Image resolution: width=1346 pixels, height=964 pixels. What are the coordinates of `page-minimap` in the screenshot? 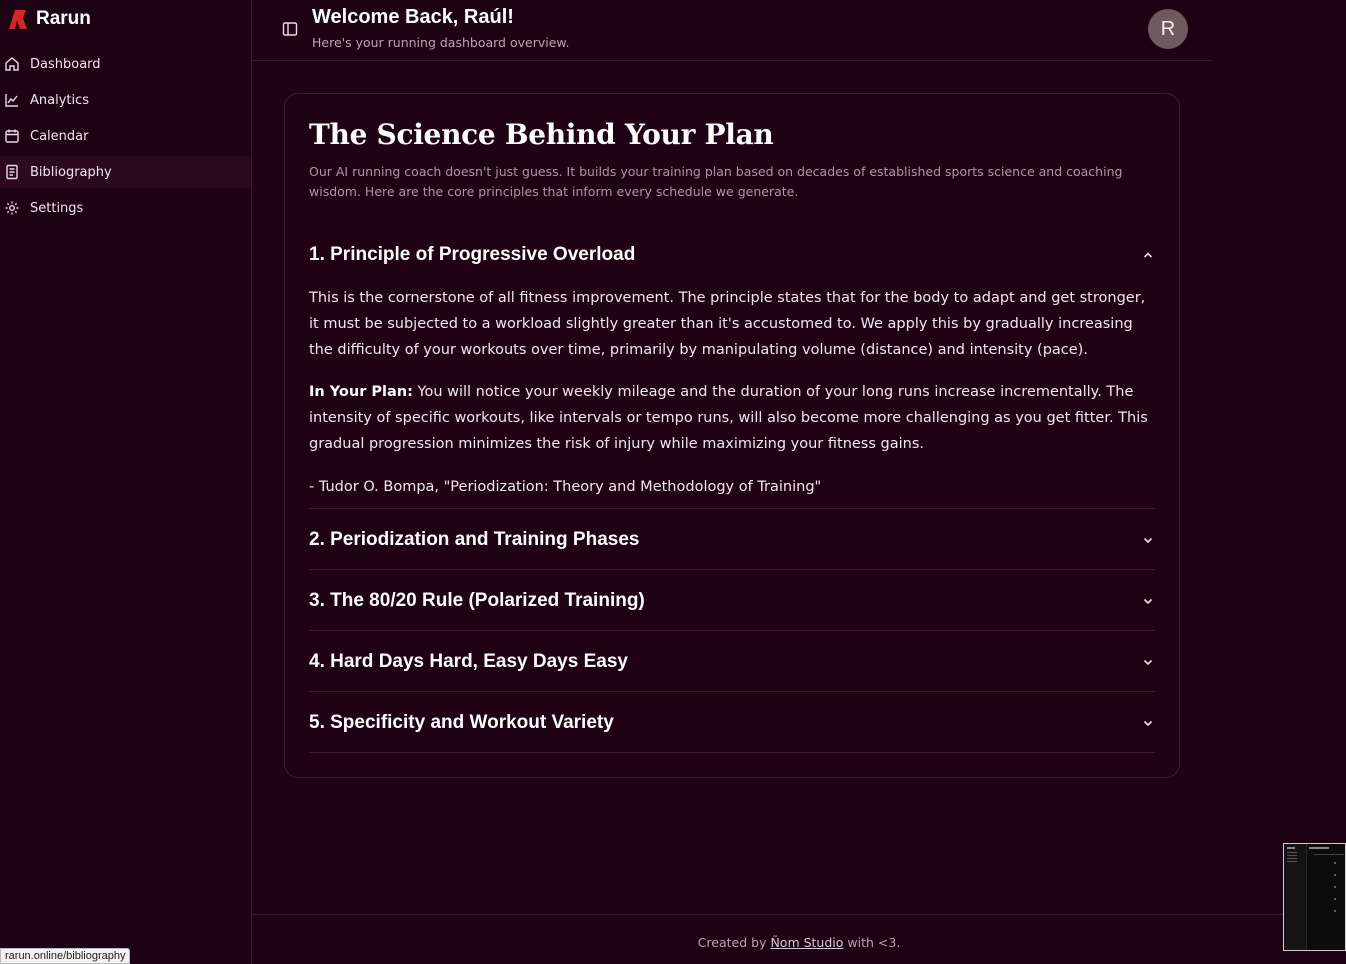 It's located at (1314, 897).